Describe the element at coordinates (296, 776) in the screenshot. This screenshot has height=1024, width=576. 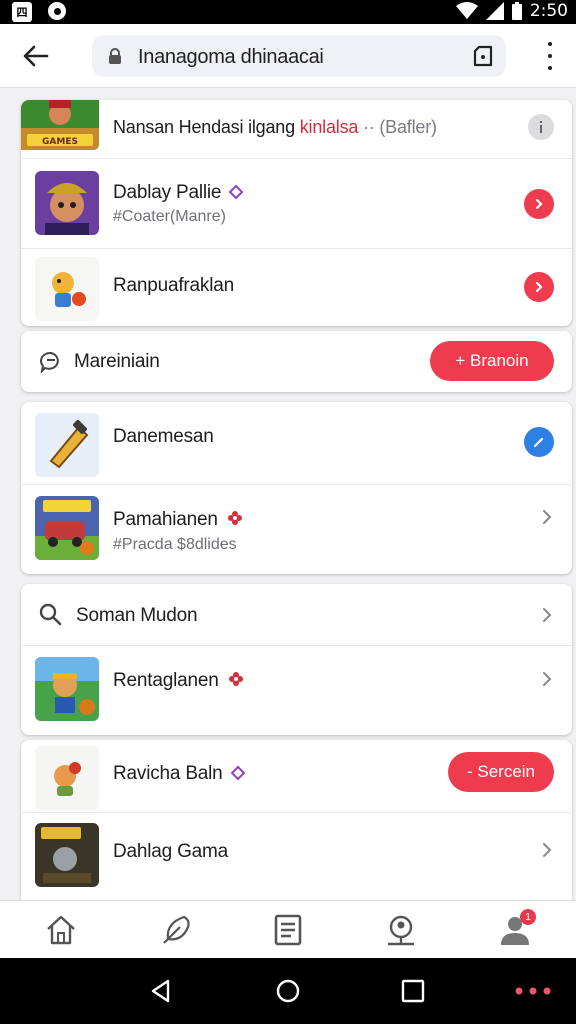
I see `list-item: Ravicha Baln - Sercein` at that location.